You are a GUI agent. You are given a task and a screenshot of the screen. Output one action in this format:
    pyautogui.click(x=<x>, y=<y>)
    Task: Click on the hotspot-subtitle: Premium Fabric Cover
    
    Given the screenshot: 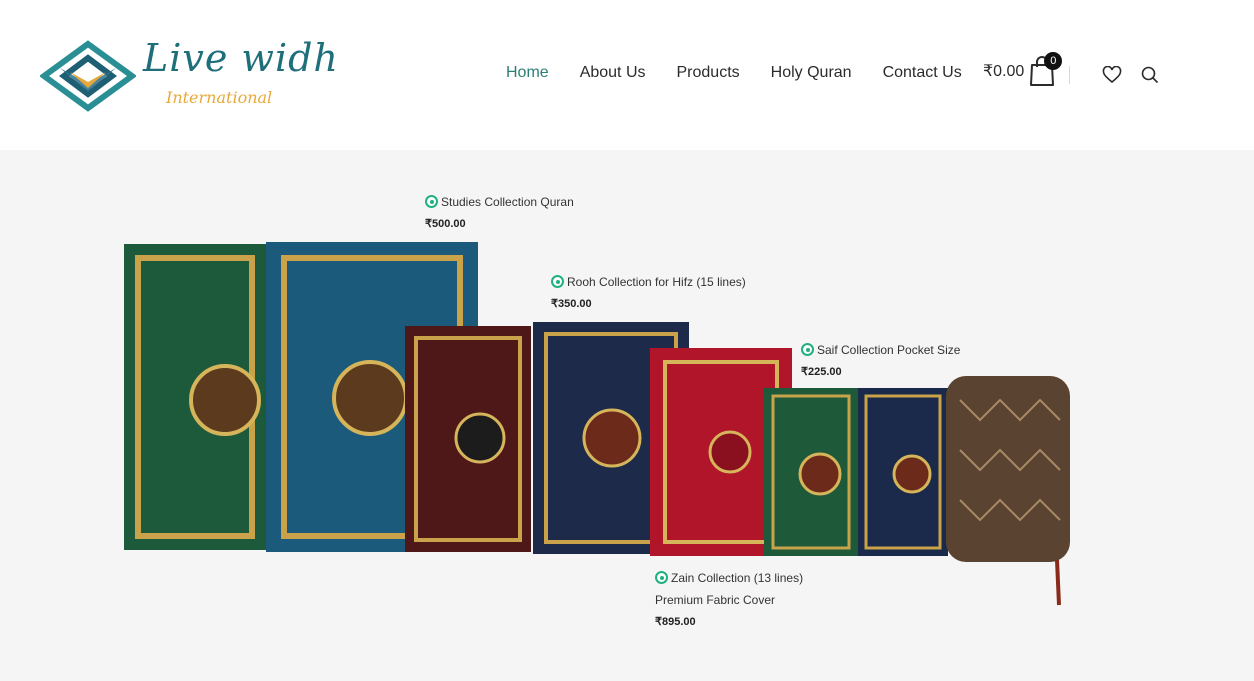 What is the action you would take?
    pyautogui.click(x=715, y=600)
    